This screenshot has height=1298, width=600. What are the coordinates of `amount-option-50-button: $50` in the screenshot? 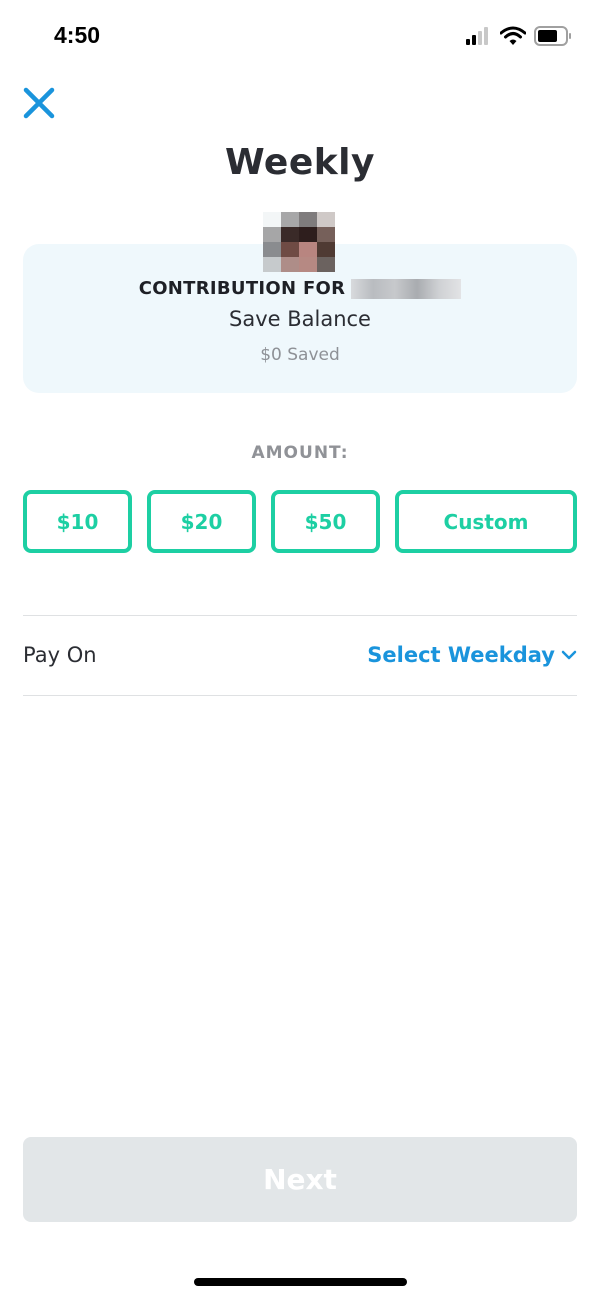 It's located at (325, 521).